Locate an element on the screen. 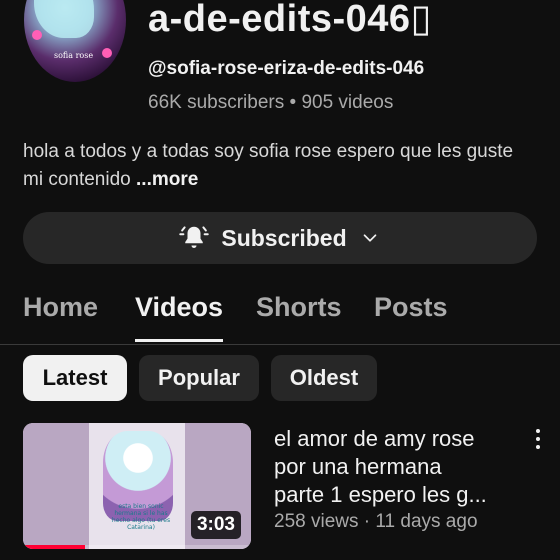  video-duration: 3:03 is located at coordinates (215, 525).